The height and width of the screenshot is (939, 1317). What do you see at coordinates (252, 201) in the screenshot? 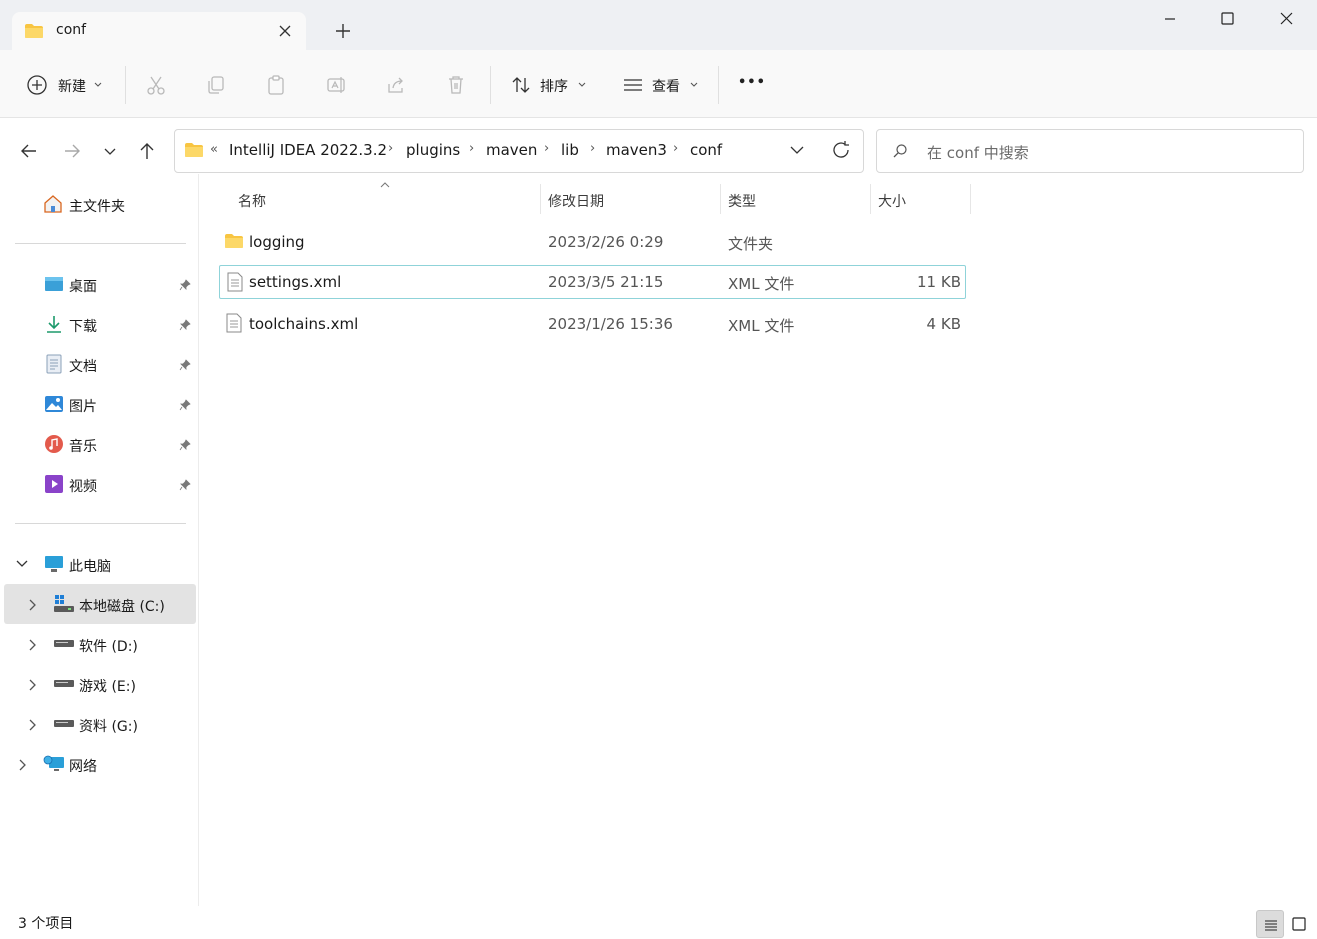
I see `column-header-name: 名称` at bounding box center [252, 201].